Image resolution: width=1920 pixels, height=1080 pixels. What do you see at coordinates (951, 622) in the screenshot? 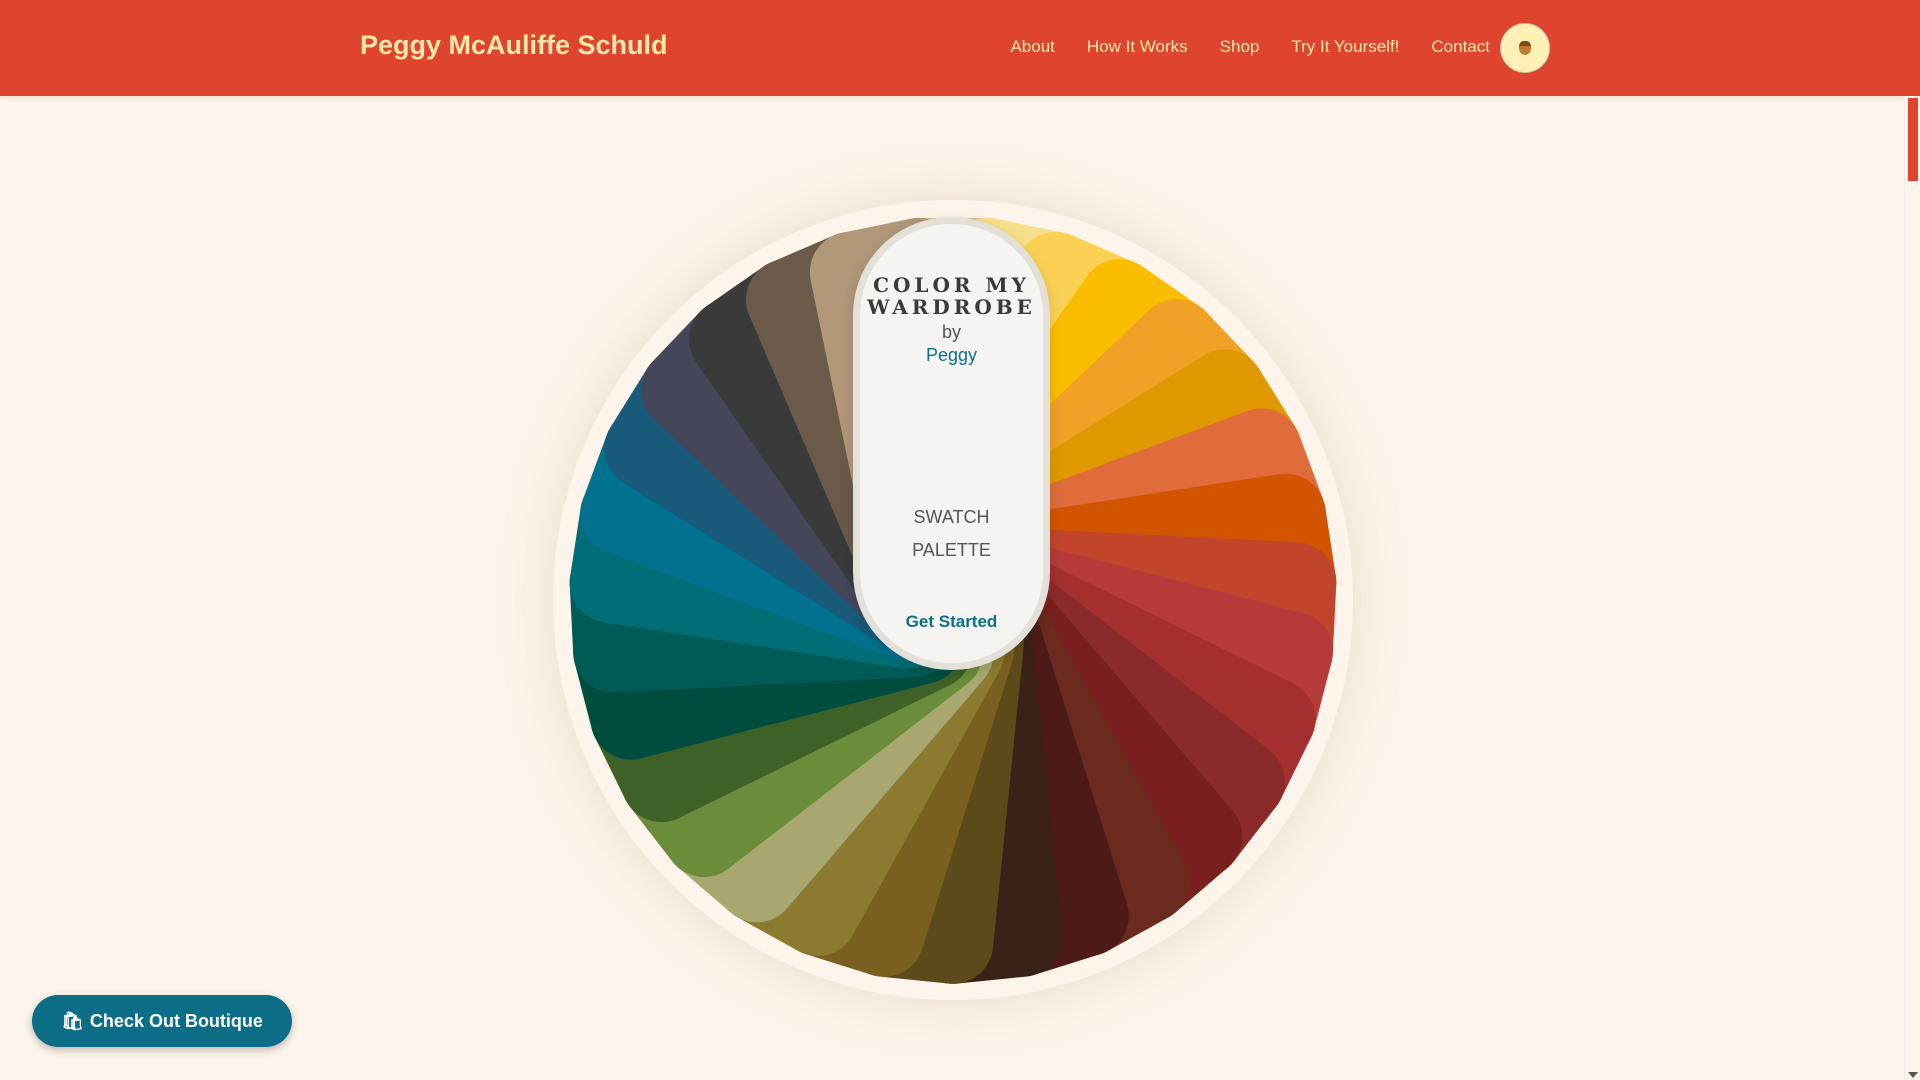
I see `get-started-button: Get Started` at bounding box center [951, 622].